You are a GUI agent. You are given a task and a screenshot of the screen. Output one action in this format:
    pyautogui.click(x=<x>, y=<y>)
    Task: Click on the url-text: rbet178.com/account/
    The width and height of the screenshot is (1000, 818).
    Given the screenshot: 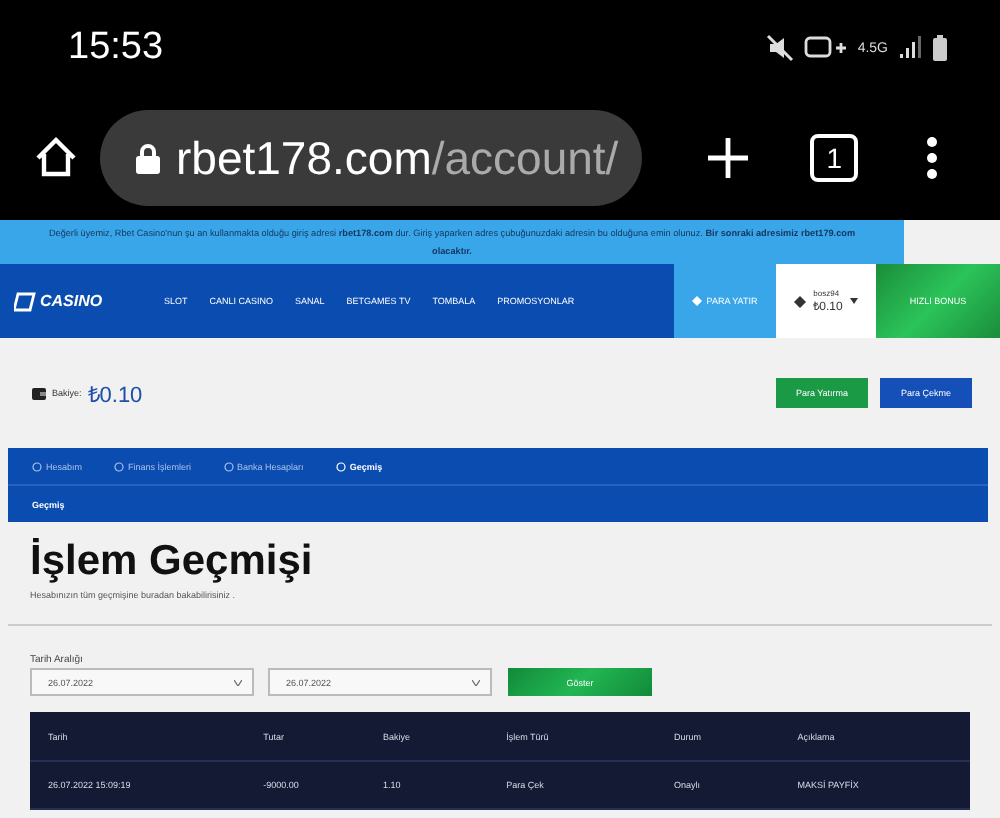 What is the action you would take?
    pyautogui.click(x=397, y=158)
    